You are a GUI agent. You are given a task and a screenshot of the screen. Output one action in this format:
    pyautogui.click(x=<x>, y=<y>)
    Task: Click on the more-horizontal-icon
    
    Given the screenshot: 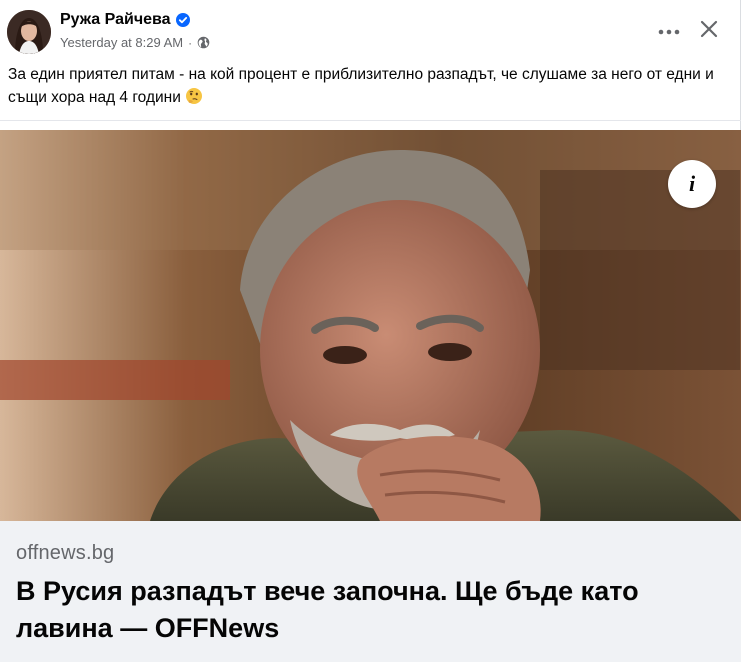 What is the action you would take?
    pyautogui.click(x=669, y=31)
    